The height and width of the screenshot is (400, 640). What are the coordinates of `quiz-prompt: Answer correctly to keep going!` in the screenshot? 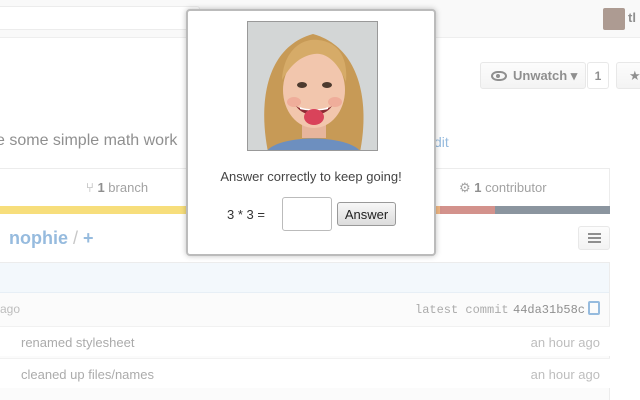 It's located at (311, 176).